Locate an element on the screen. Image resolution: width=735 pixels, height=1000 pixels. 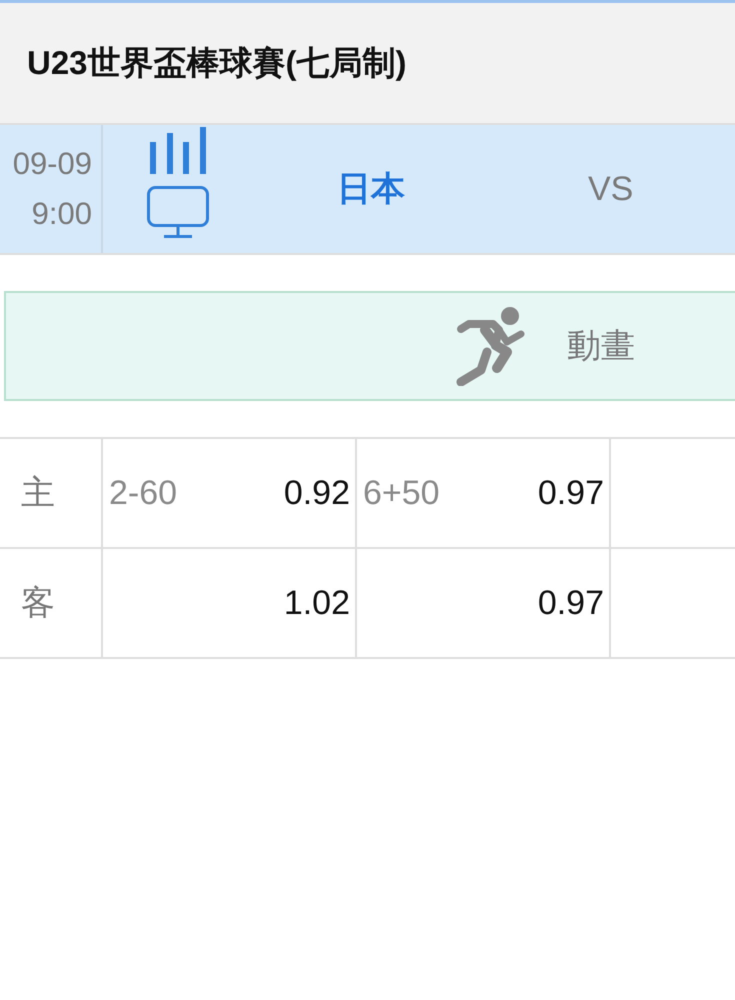
animation-bar: 動畫 is located at coordinates (369, 346).